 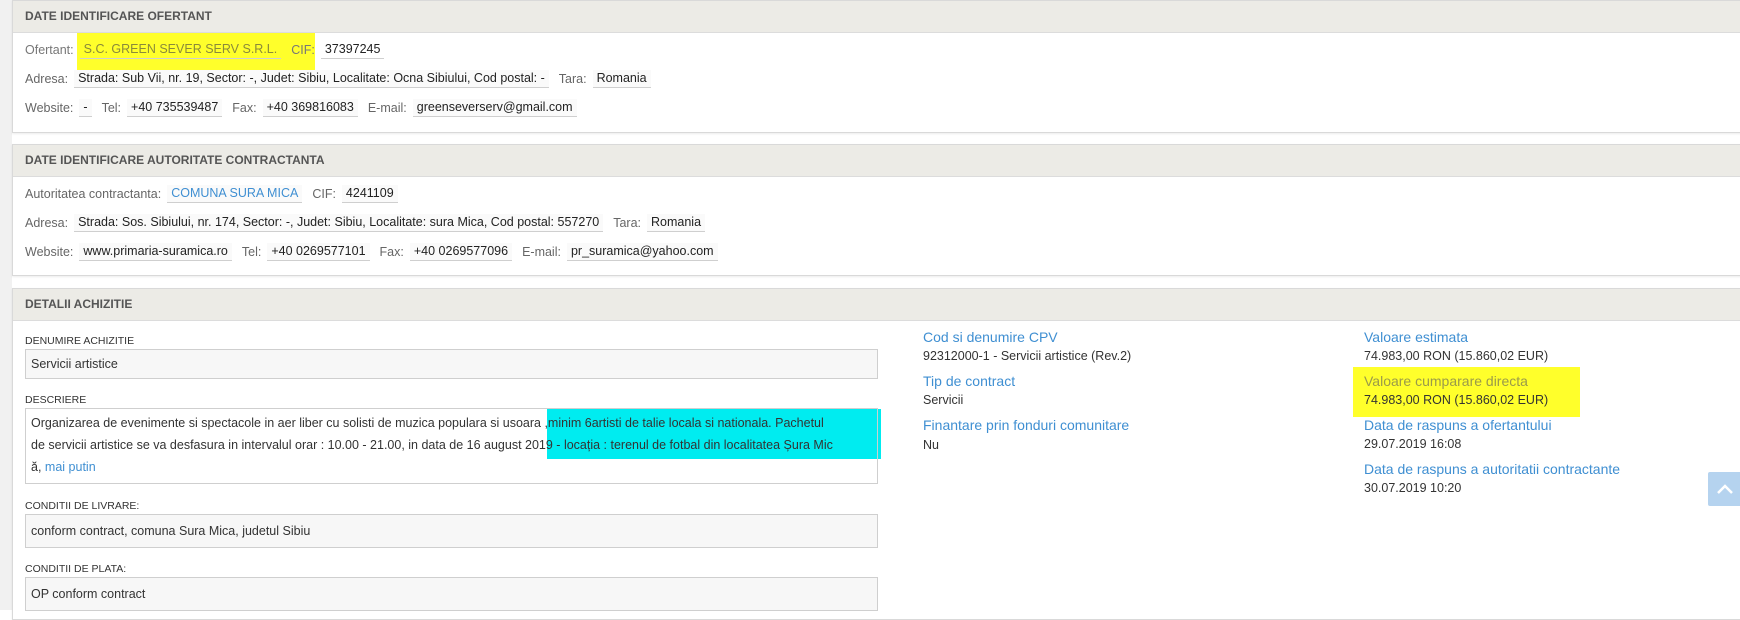 I want to click on ofertant-tel-value: +40 735539487, so click(x=175, y=108).